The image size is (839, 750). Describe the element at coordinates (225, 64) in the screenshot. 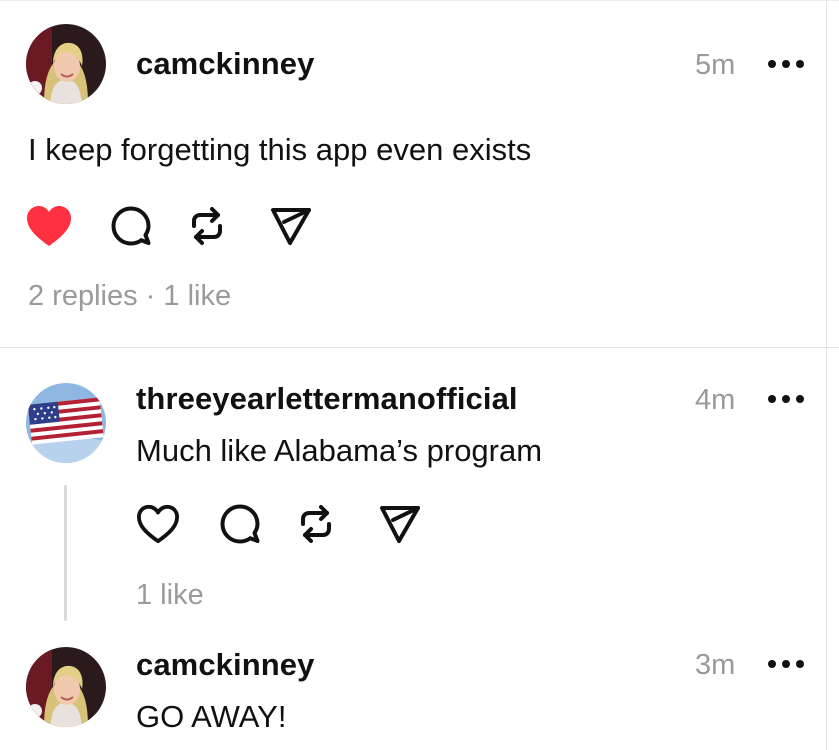

I see `post-1-username: camckinney` at that location.